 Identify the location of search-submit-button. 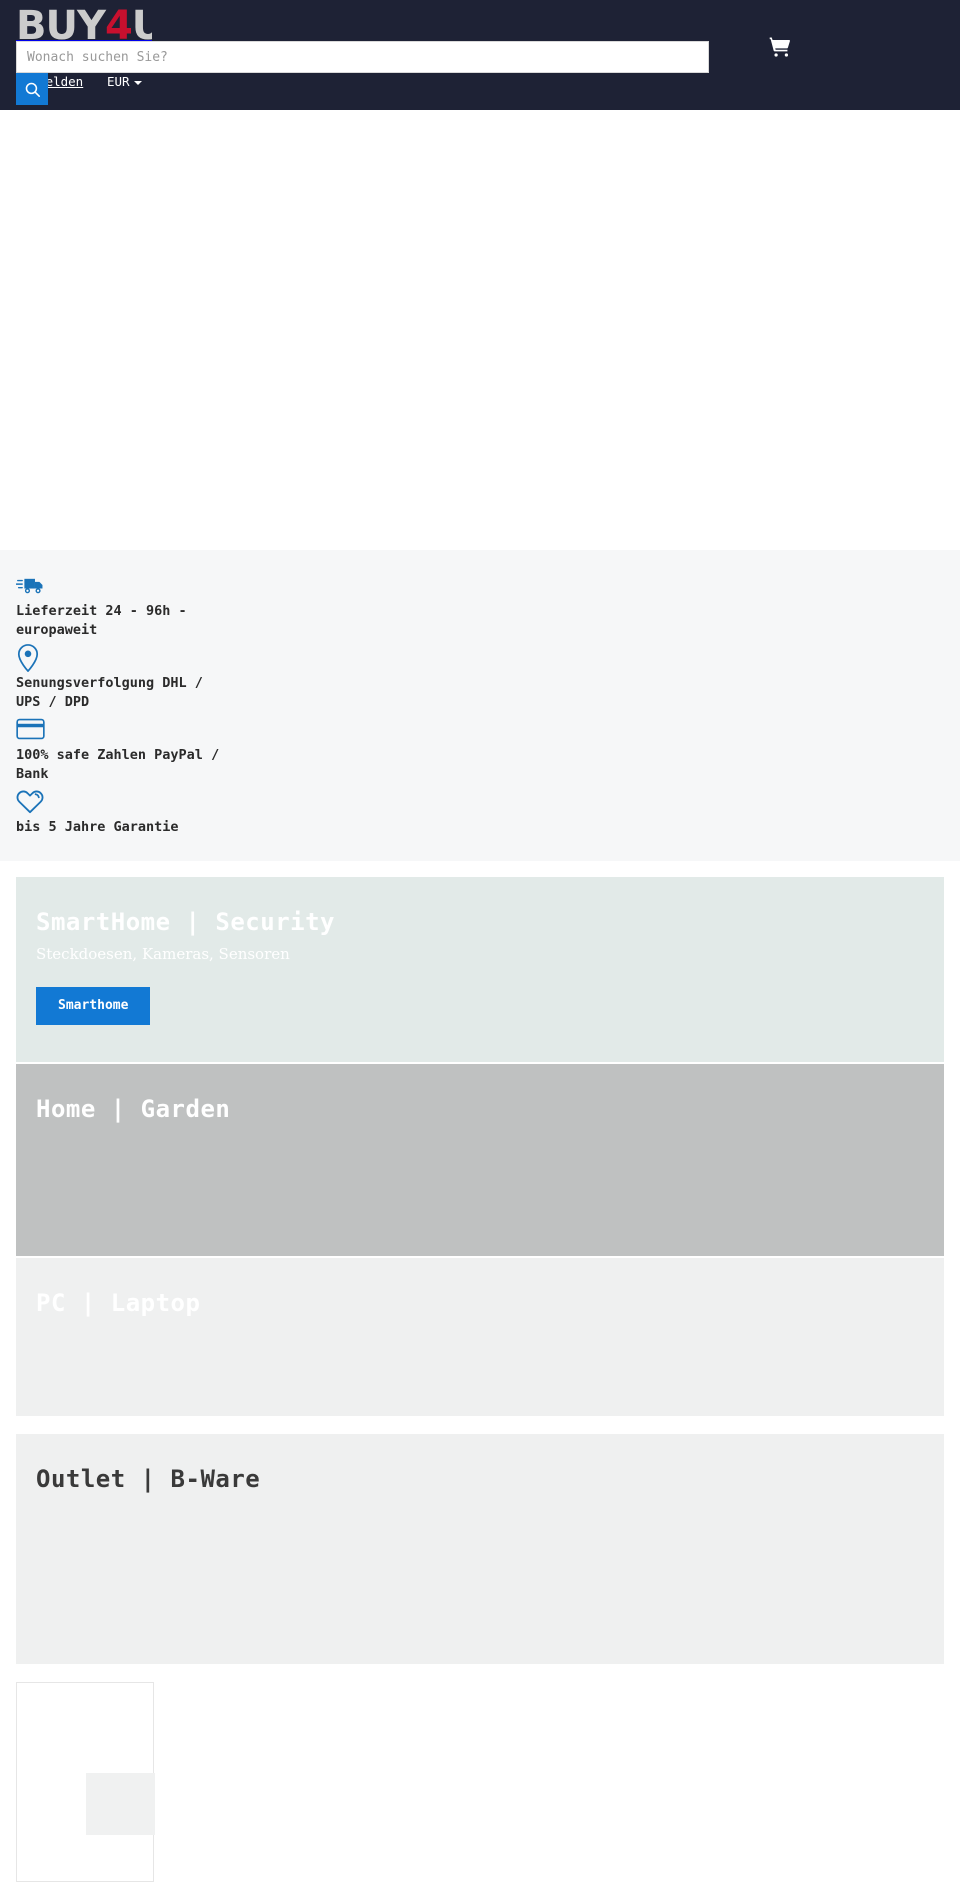
(32, 89).